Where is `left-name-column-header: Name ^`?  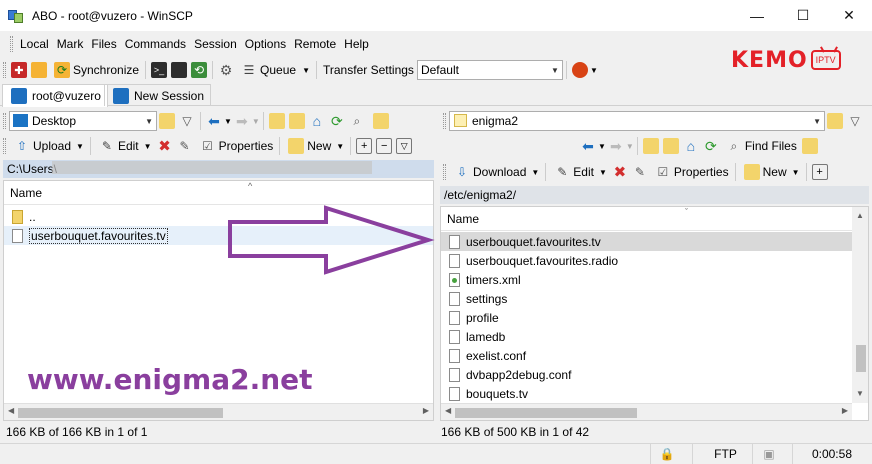
left-name-column-header: Name ^ is located at coordinates (218, 193).